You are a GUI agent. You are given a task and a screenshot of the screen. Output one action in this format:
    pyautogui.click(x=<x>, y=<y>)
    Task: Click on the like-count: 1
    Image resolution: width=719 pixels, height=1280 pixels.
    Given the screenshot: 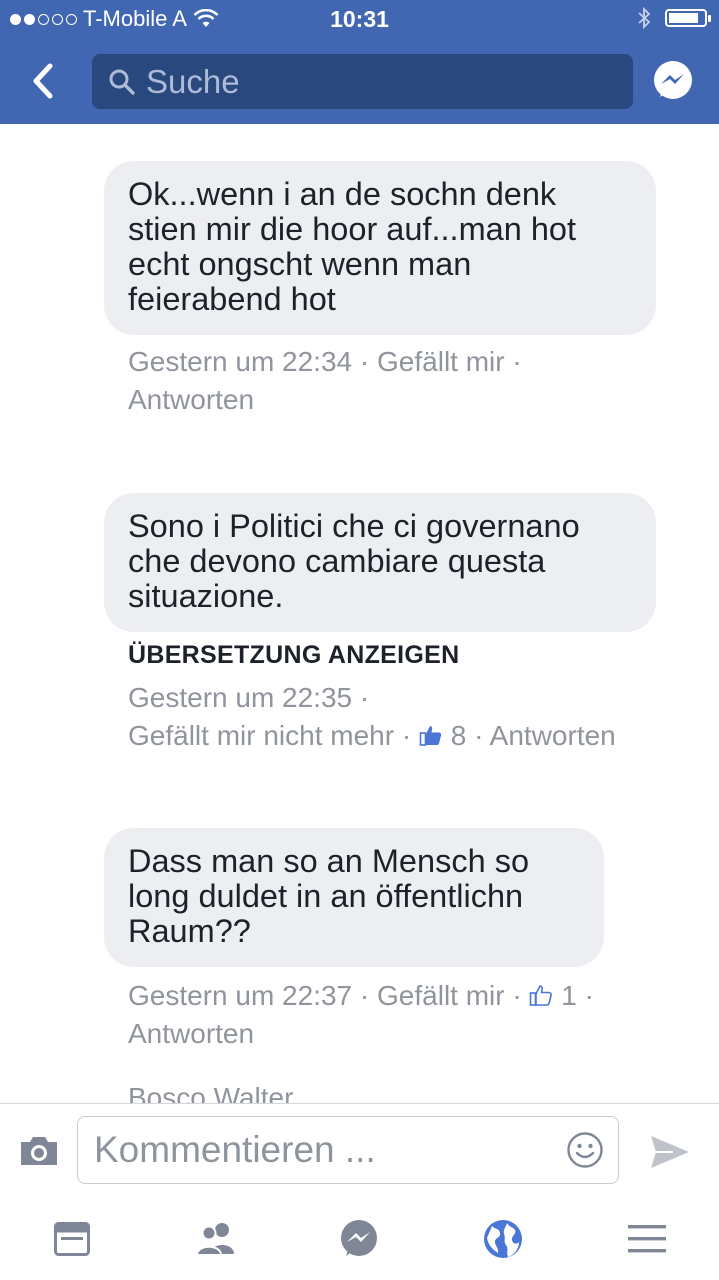 What is the action you would take?
    pyautogui.click(x=569, y=995)
    